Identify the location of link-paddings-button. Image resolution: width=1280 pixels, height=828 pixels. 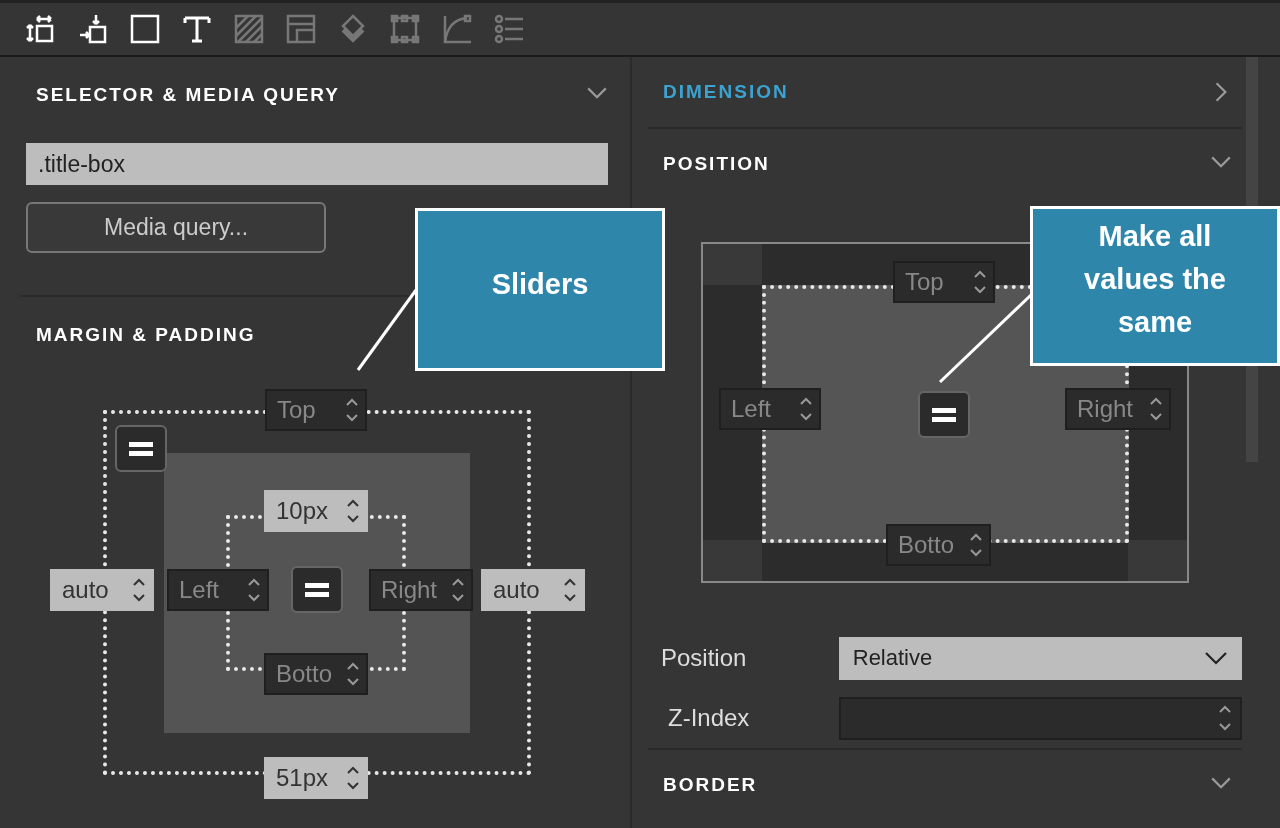
(317, 589).